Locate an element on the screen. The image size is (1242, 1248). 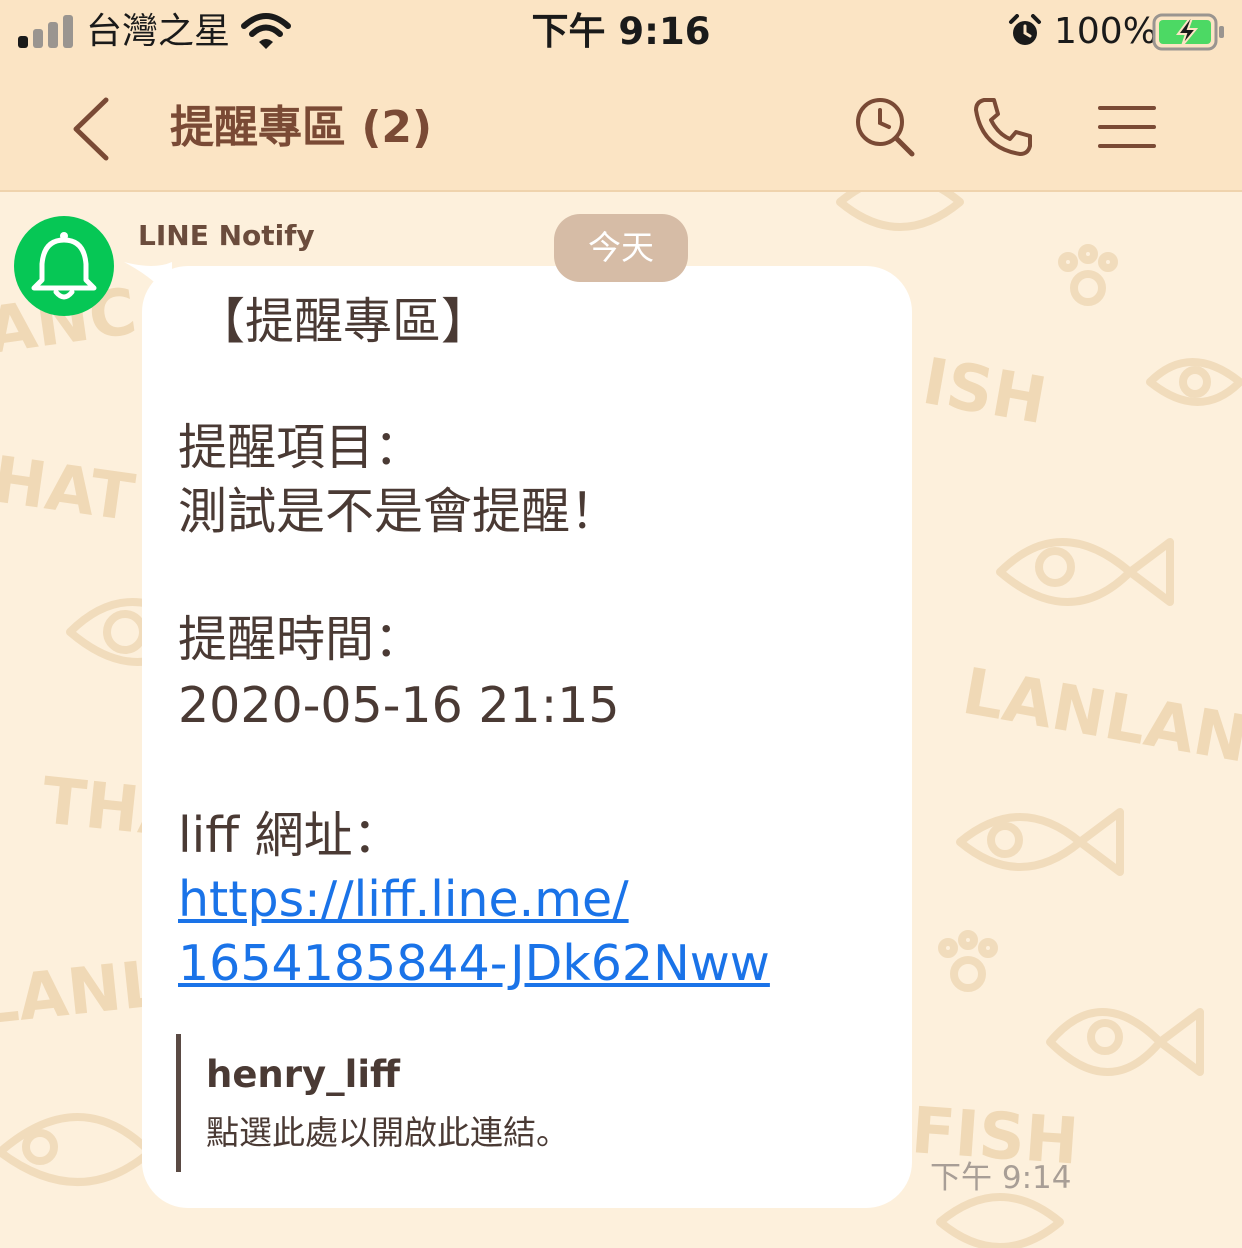
sender-avatar is located at coordinates (64, 266).